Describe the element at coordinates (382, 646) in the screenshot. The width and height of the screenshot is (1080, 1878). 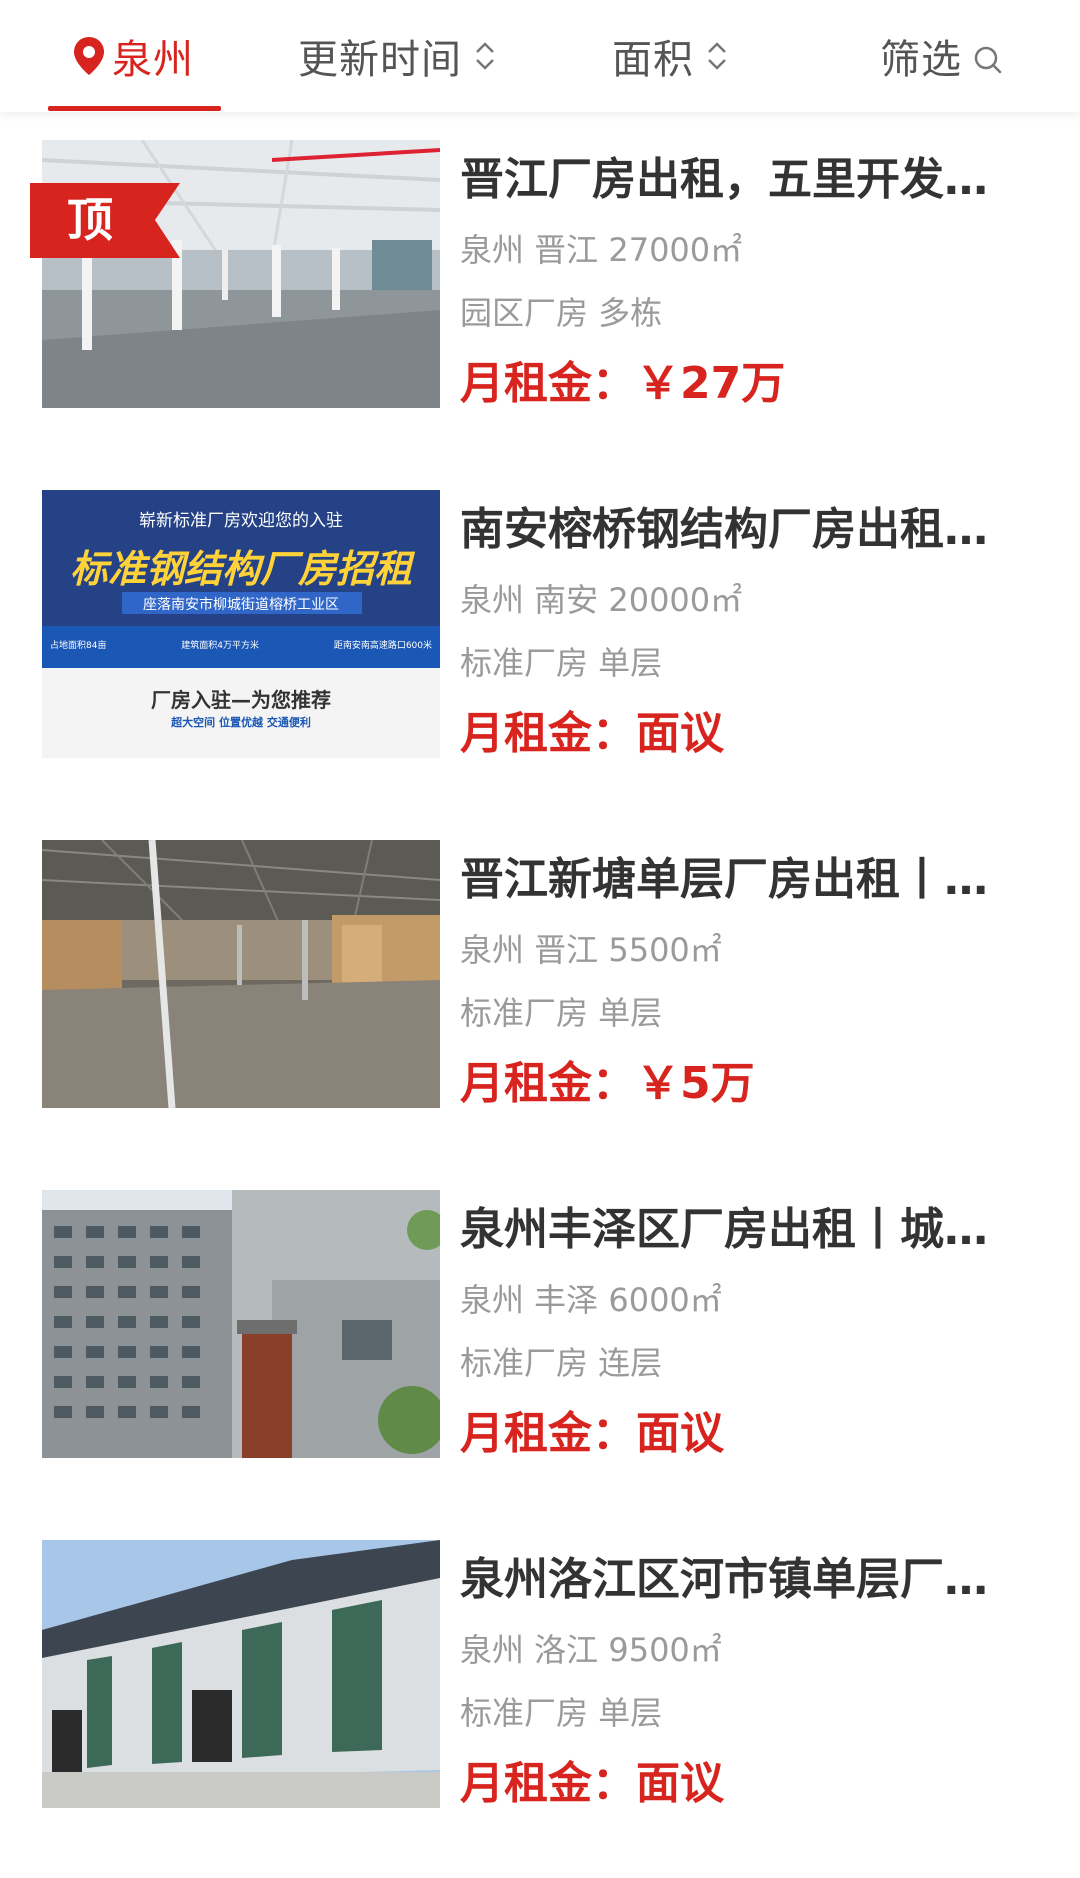
I see `banner-check3: 距南安南高速路口600米` at that location.